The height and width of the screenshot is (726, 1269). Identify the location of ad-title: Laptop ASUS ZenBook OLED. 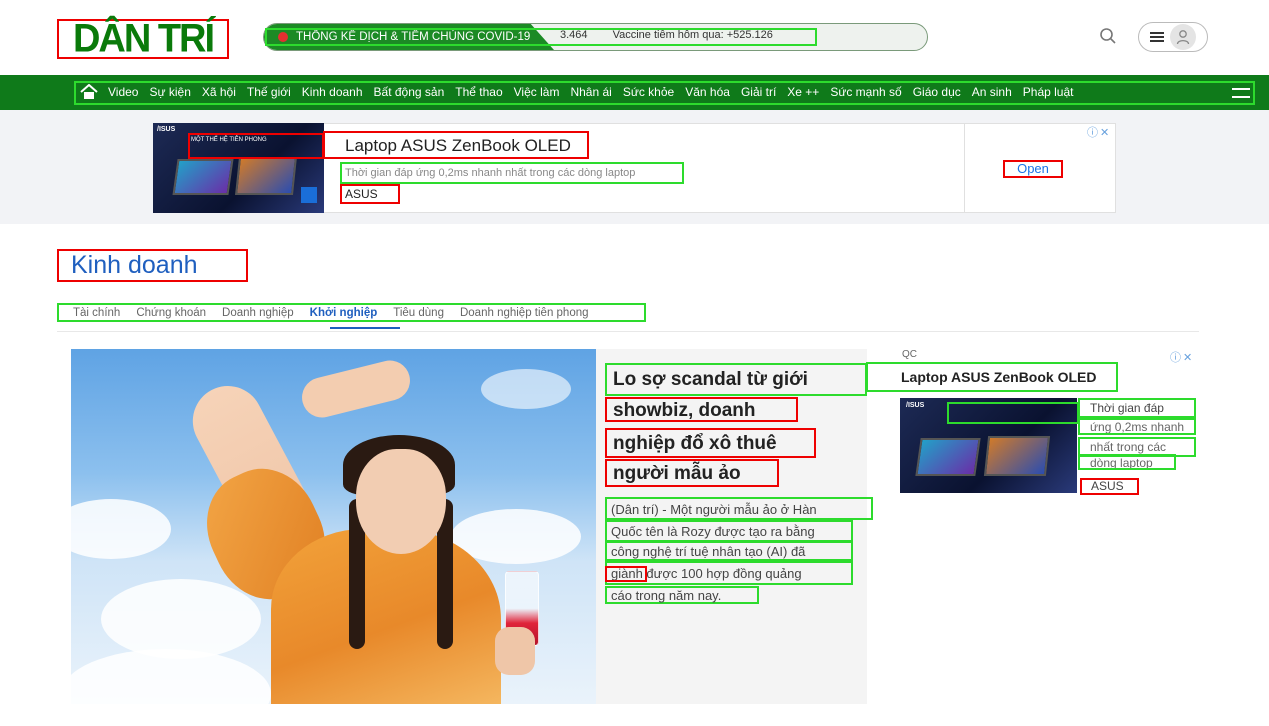
(456, 145).